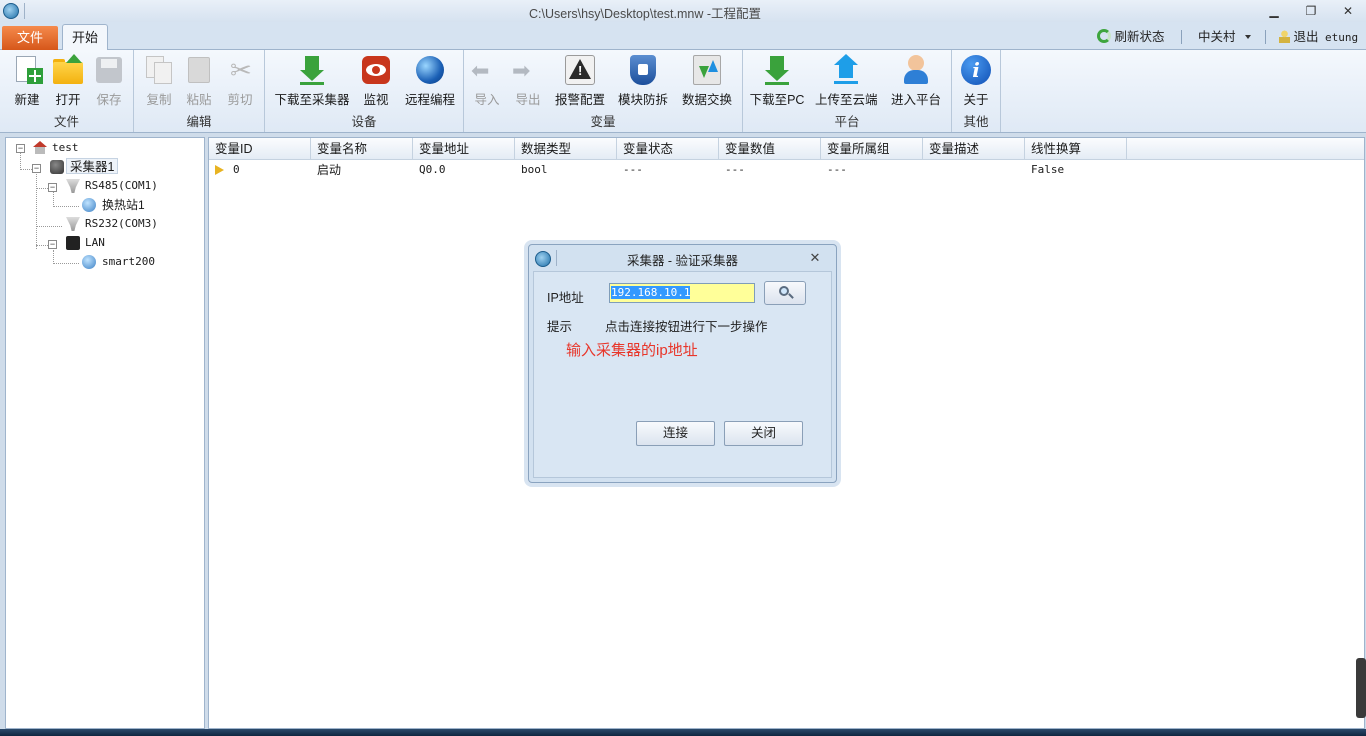 The width and height of the screenshot is (1366, 736). Describe the element at coordinates (566, 149) in the screenshot. I see `column-header: 数据类型` at that location.